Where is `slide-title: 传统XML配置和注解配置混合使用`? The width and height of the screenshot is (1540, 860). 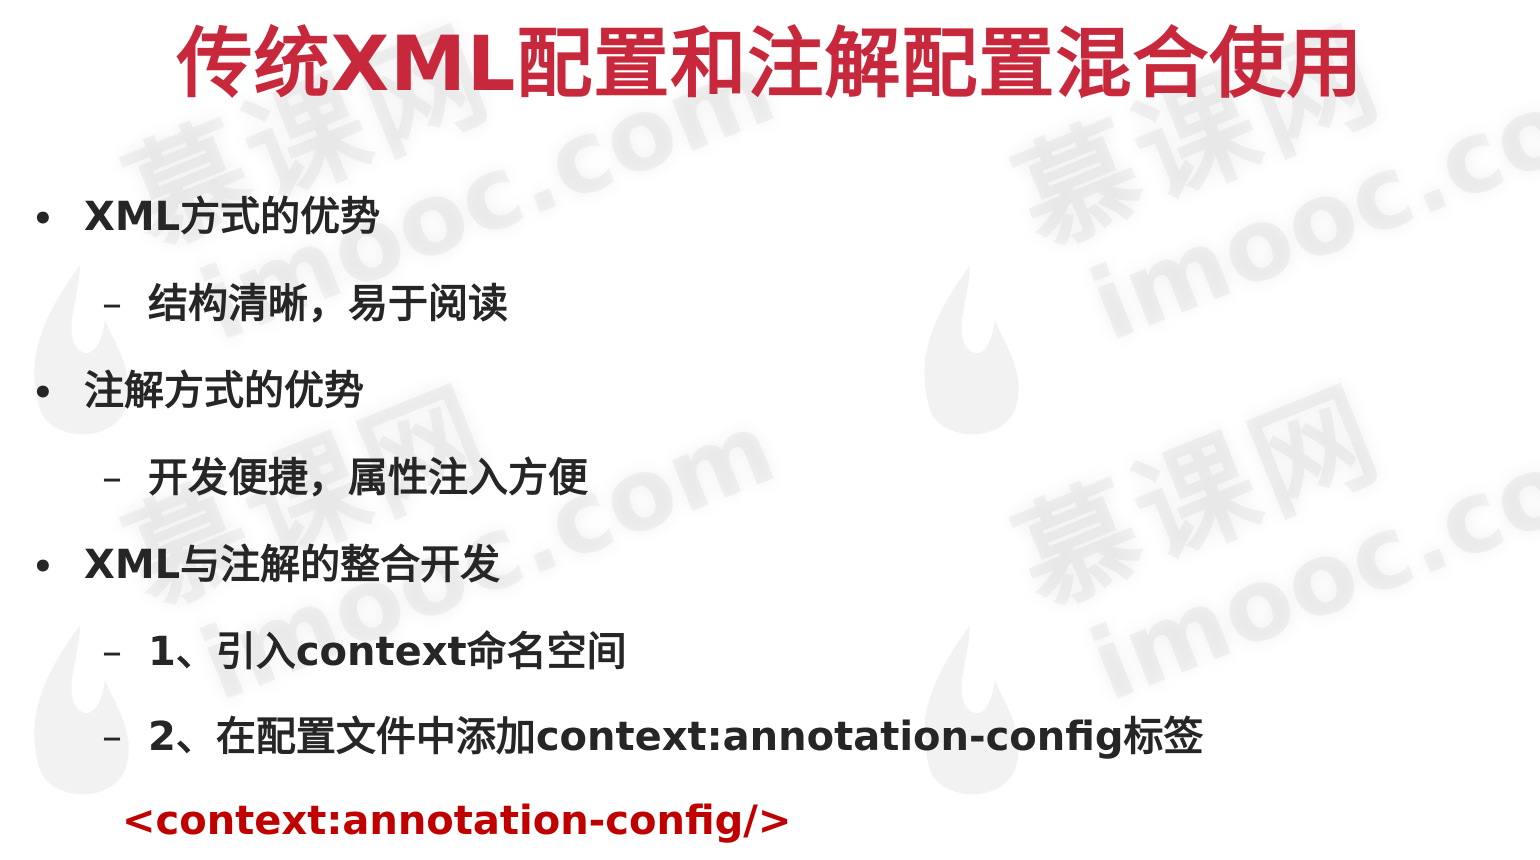 slide-title: 传统XML配置和注解配置混合使用 is located at coordinates (770, 63).